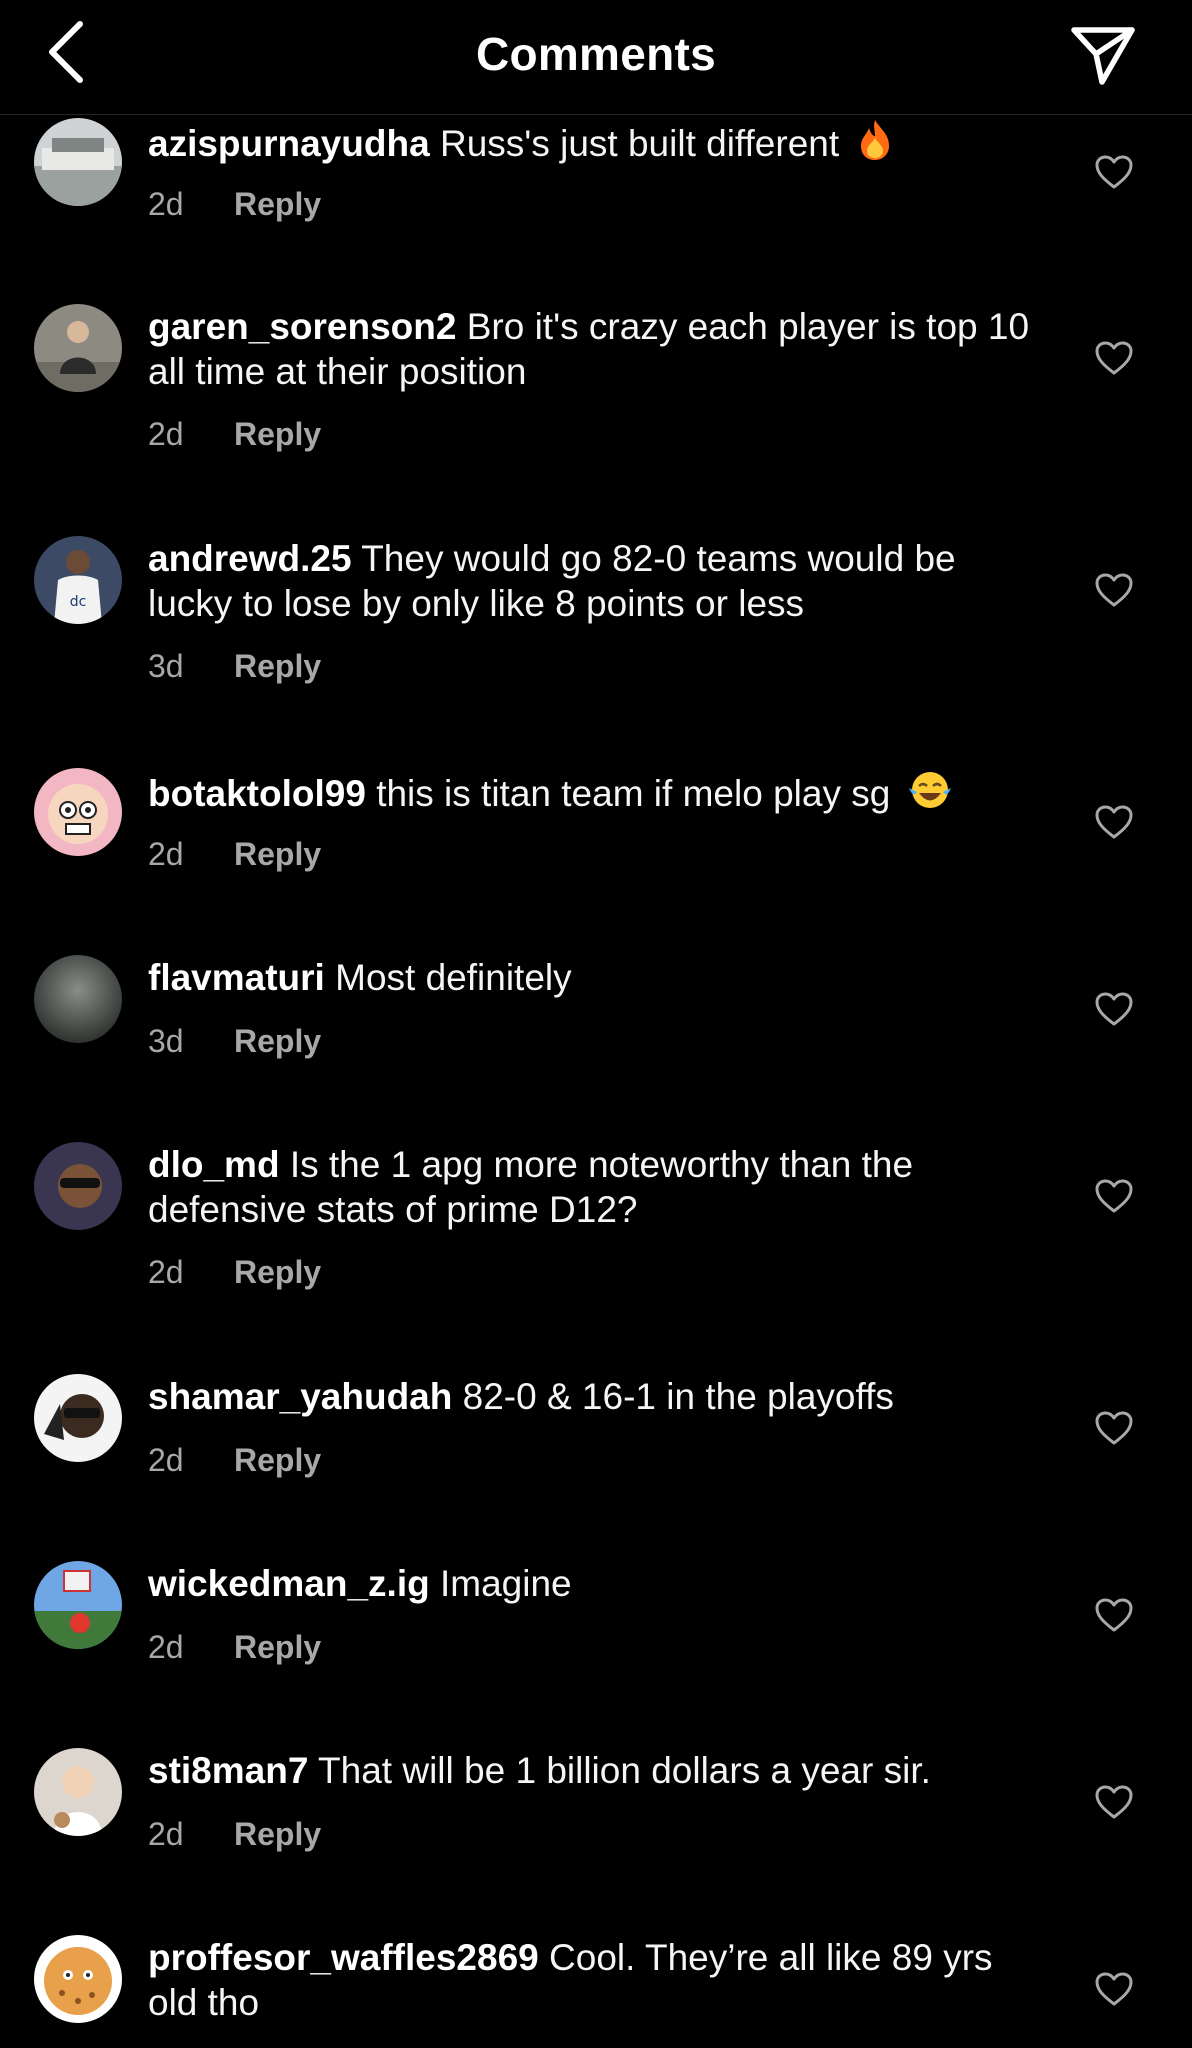 This screenshot has height=2048, width=1192. I want to click on comment-body: Russ's just built different, so click(639, 143).